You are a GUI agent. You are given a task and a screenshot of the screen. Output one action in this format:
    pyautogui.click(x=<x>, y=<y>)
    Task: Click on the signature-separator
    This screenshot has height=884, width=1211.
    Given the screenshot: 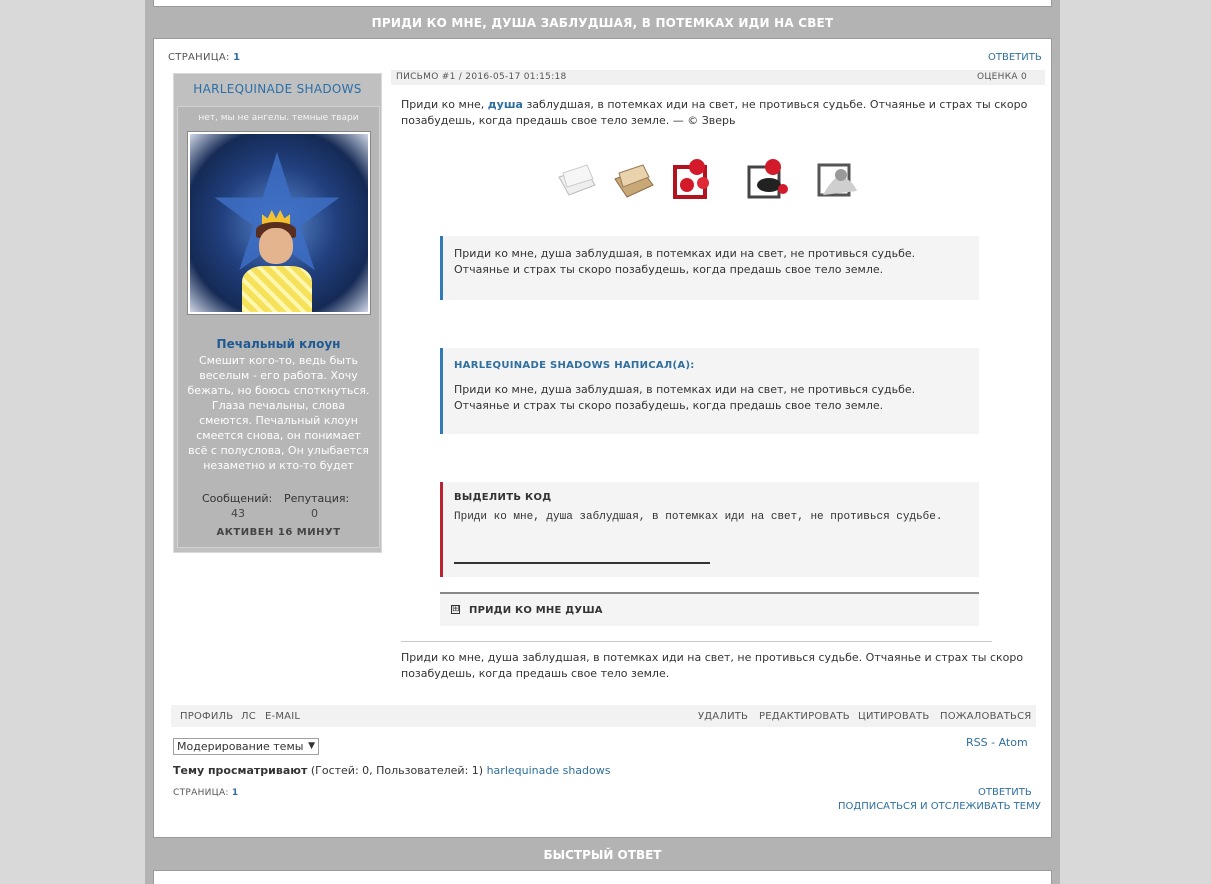 What is the action you would take?
    pyautogui.click(x=696, y=641)
    